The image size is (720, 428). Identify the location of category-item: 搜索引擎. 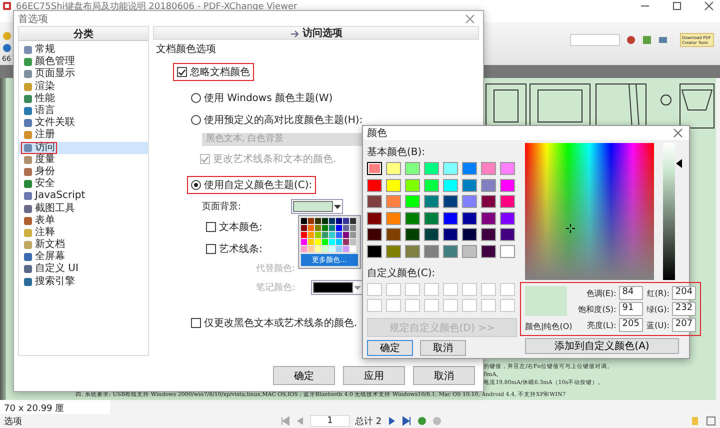
(83, 282).